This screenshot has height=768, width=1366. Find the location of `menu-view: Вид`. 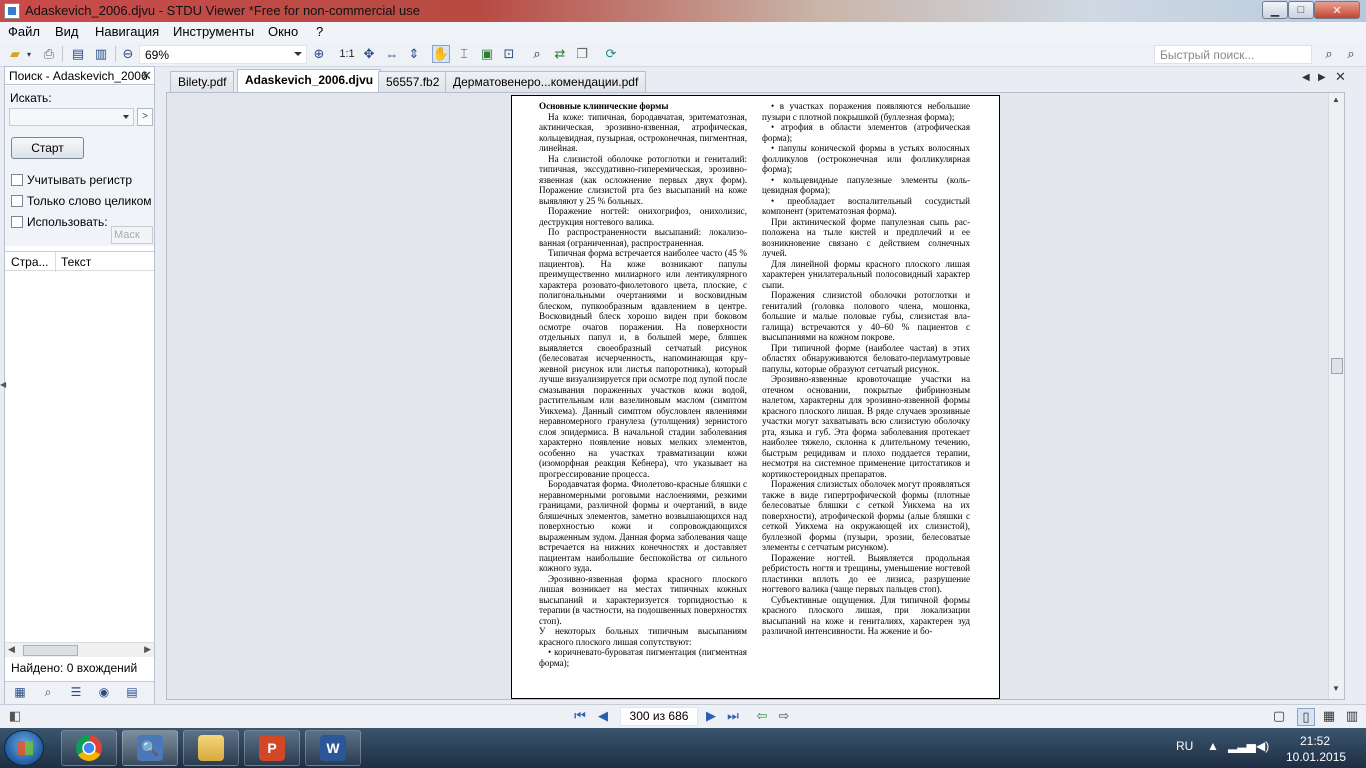

menu-view: Вид is located at coordinates (67, 31).